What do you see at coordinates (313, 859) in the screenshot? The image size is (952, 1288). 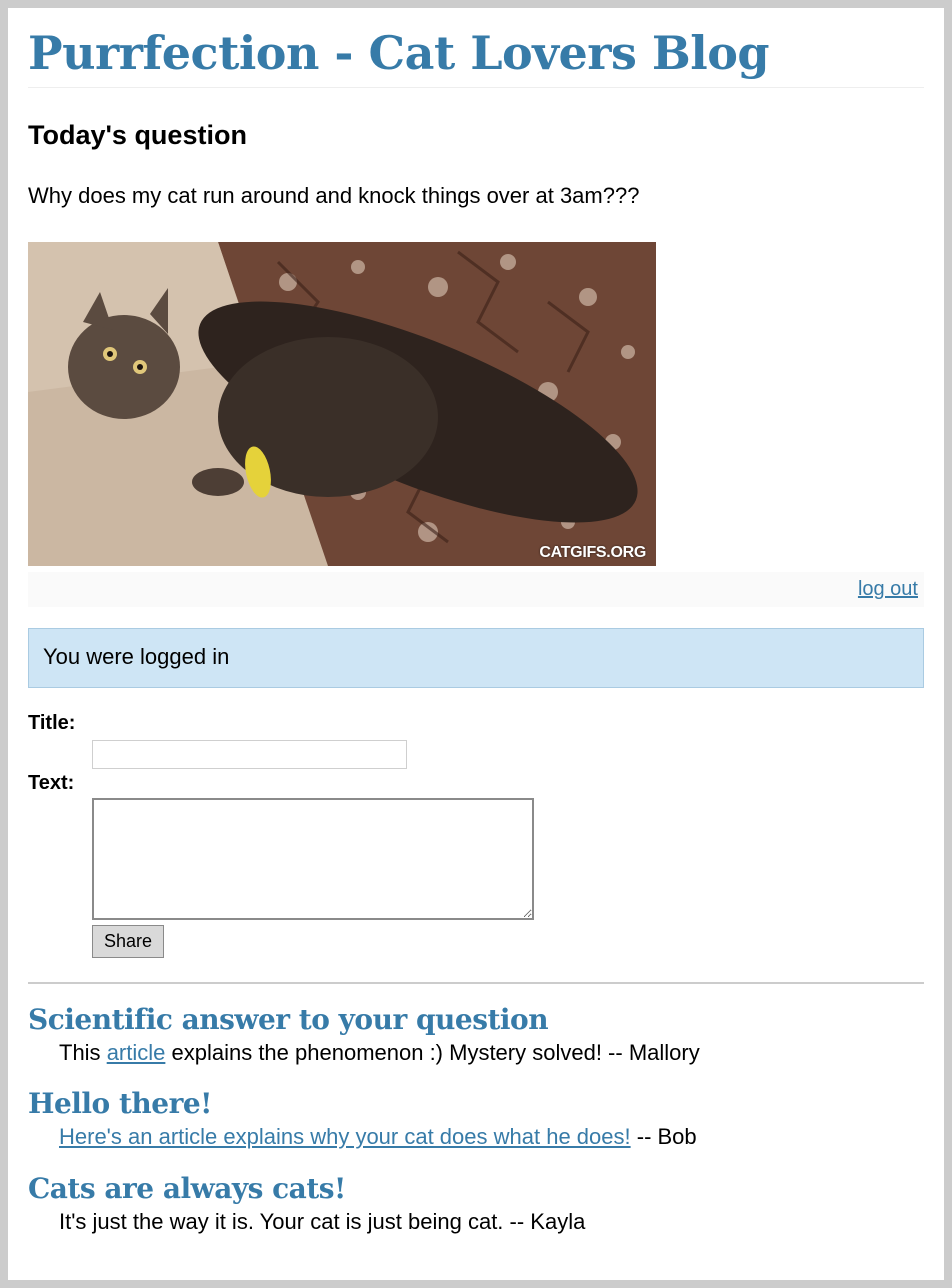 I see `text-textarea` at bounding box center [313, 859].